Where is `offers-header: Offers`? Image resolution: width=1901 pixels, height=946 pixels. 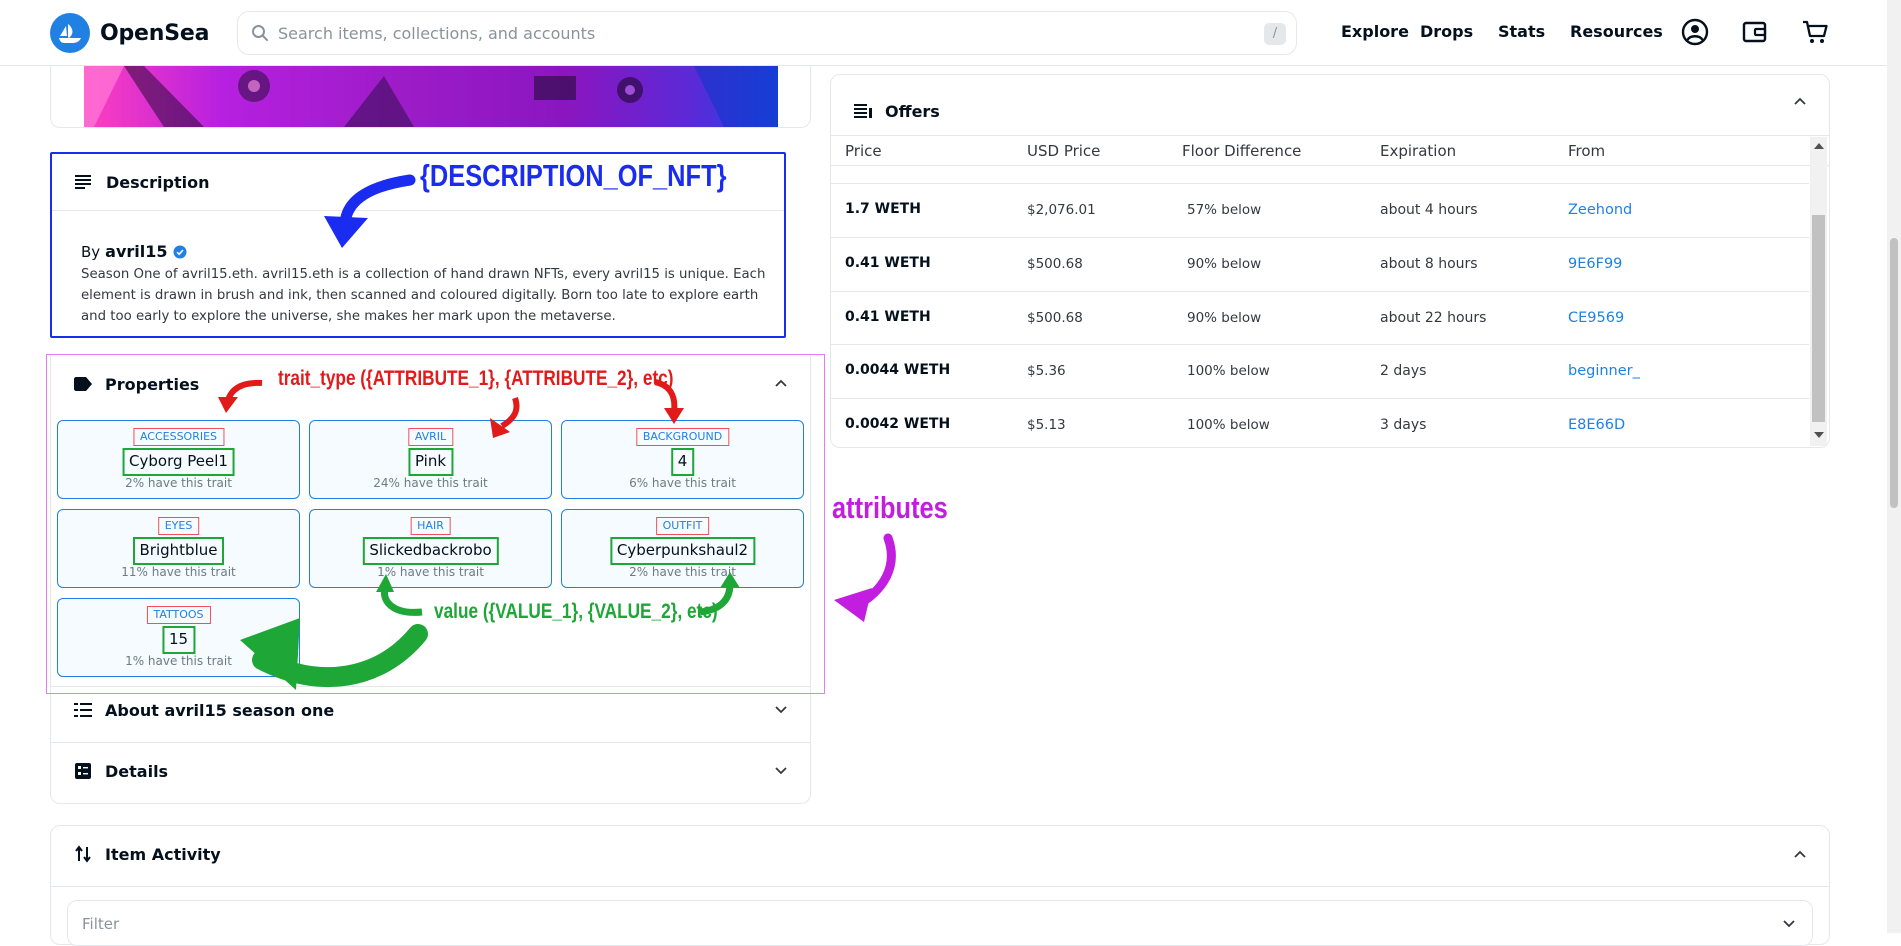
offers-header: Offers is located at coordinates (896, 111).